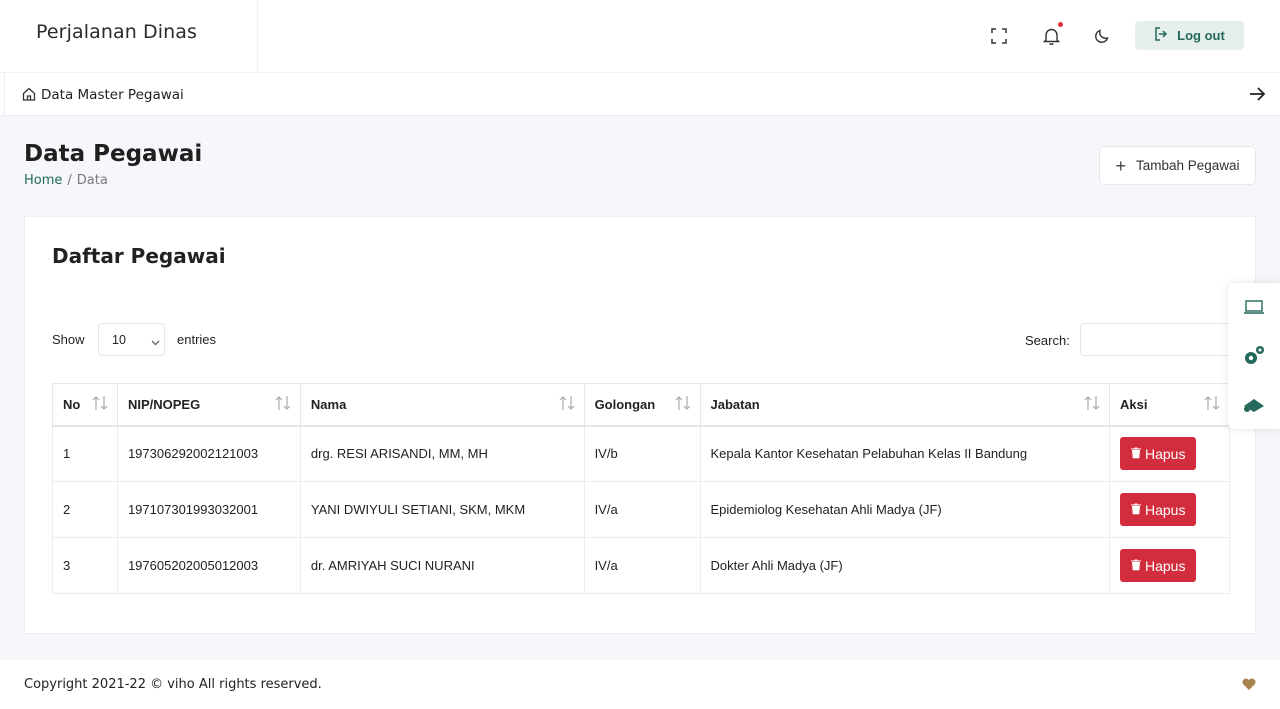 Image resolution: width=1280 pixels, height=709 pixels. Describe the element at coordinates (29, 96) in the screenshot. I see `home-icon` at that location.